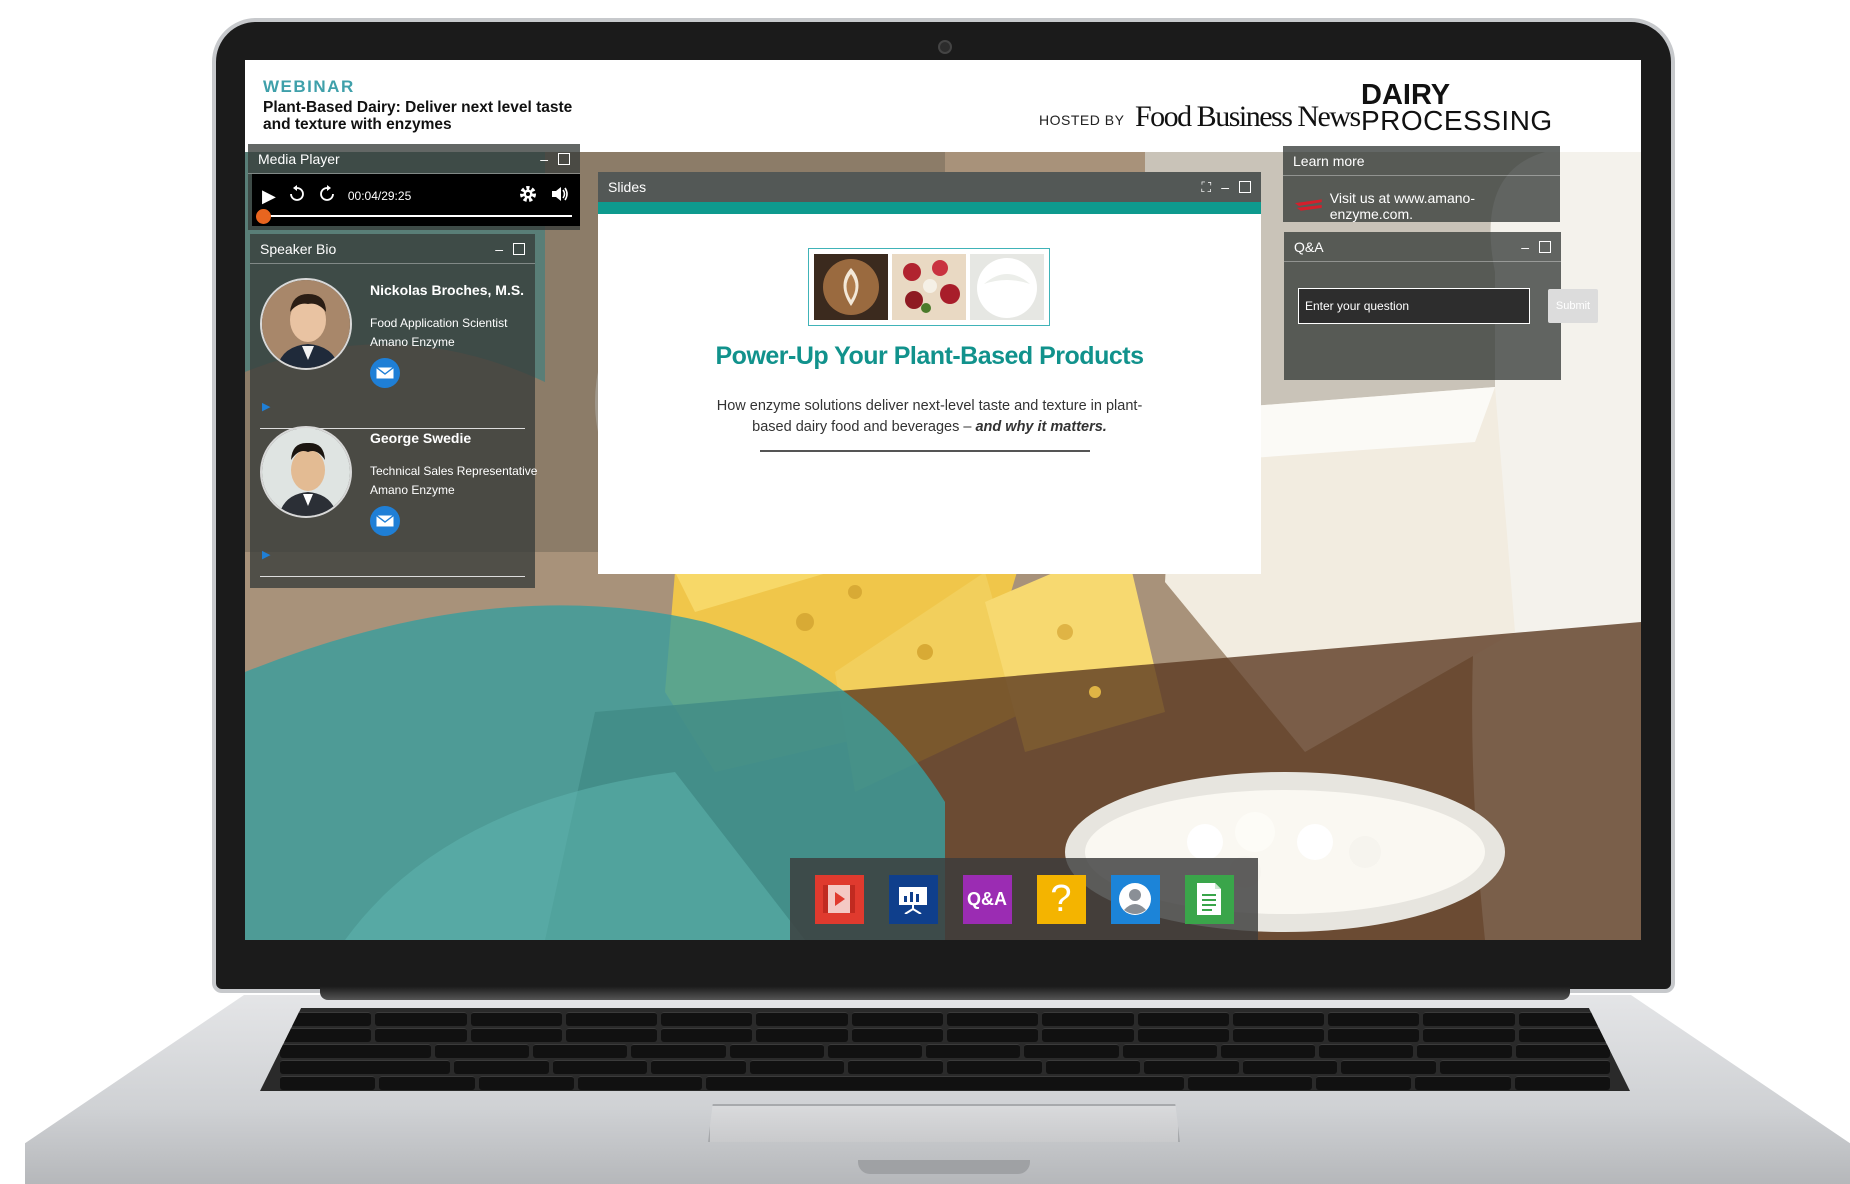 This screenshot has height=1184, width=1850. Describe the element at coordinates (299, 158) in the screenshot. I see `media-player-title: Media Player` at that location.